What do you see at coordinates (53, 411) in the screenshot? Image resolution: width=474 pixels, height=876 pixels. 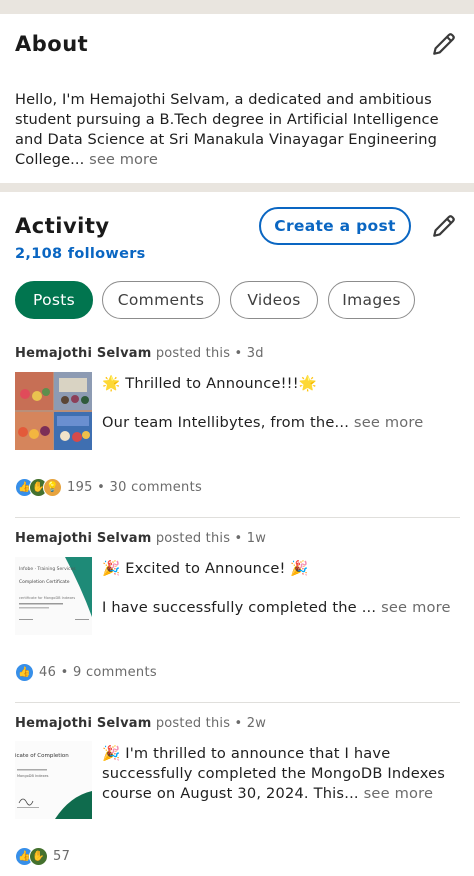 I see `post-thumbnail` at bounding box center [53, 411].